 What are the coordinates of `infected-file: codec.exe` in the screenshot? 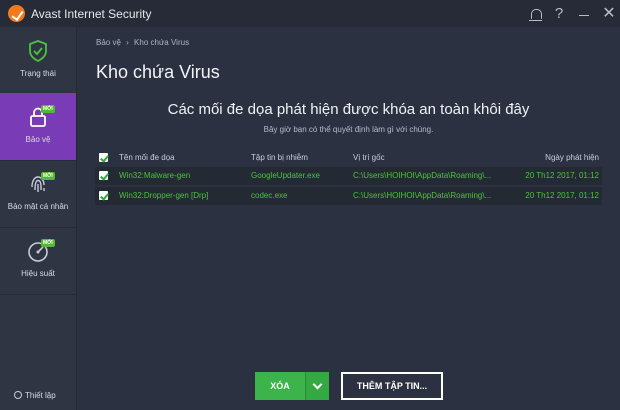 It's located at (269, 195).